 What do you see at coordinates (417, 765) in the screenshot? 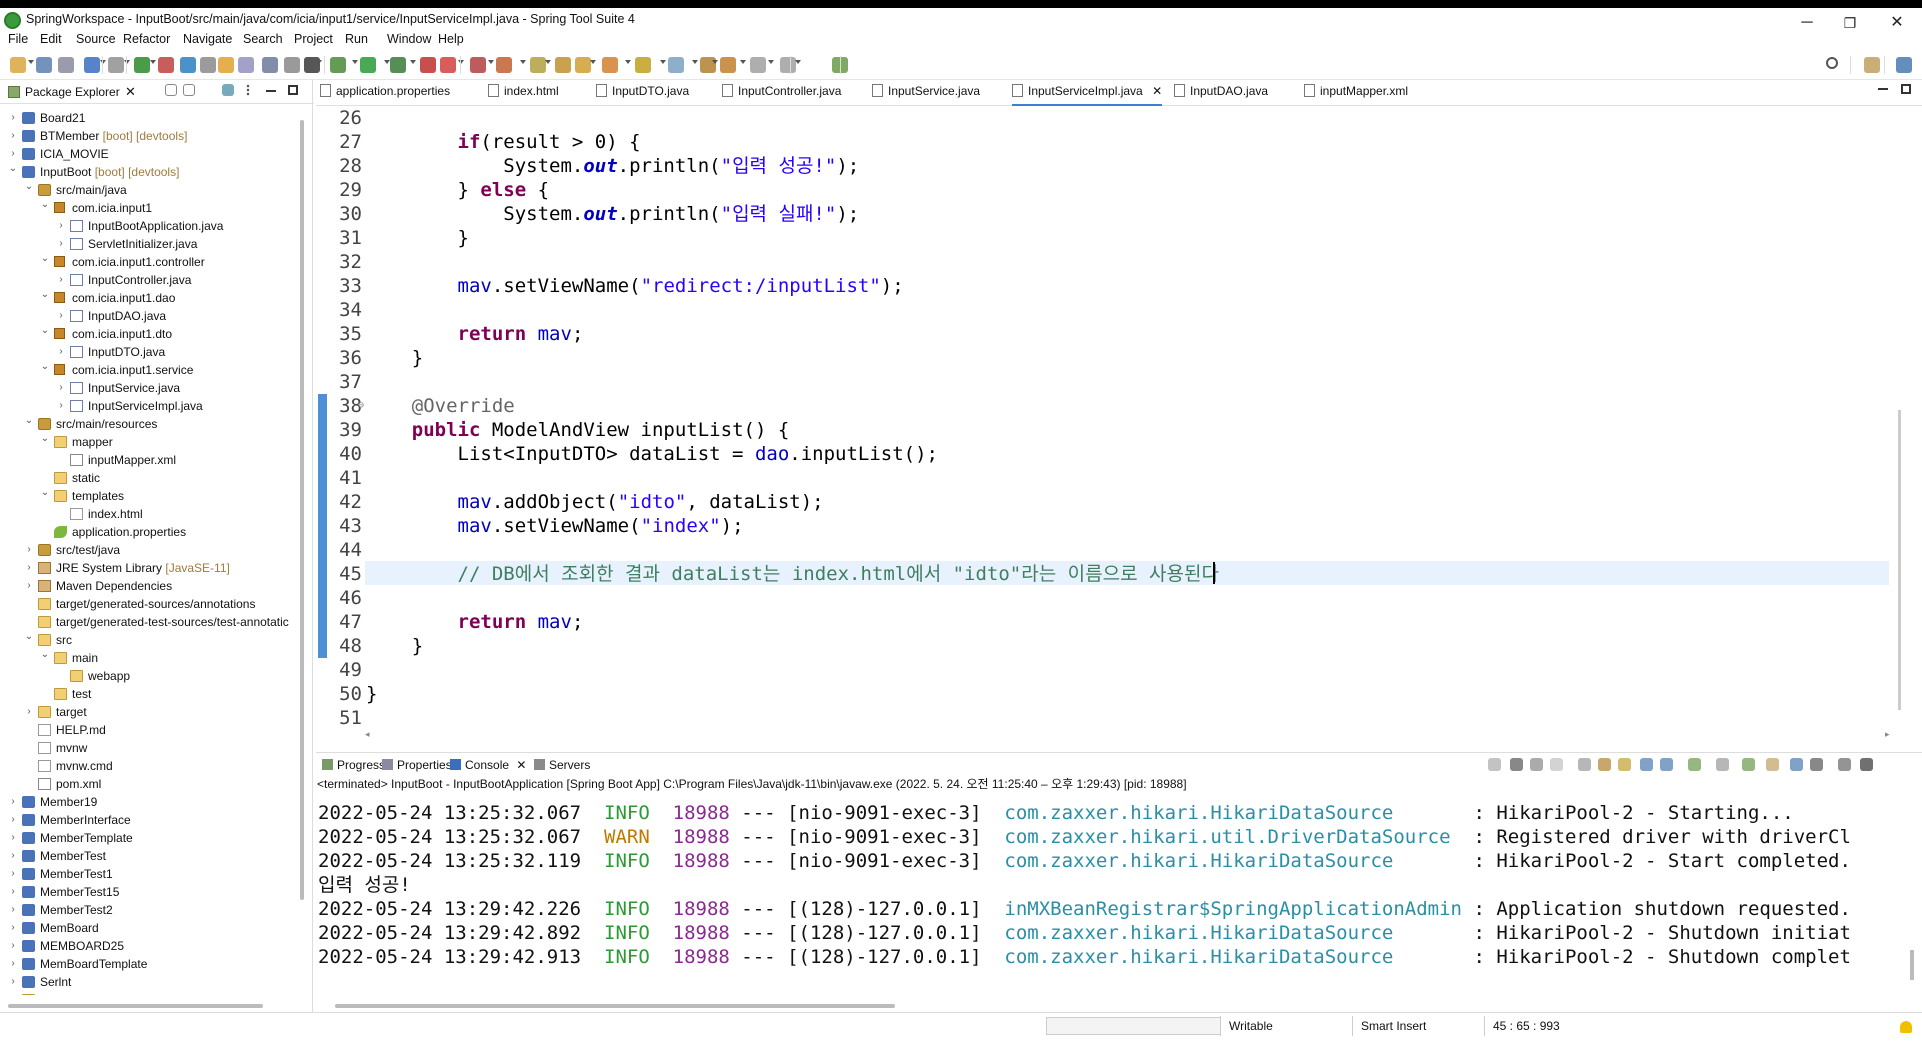
I see `bottom-tab-properties: Properties` at bounding box center [417, 765].